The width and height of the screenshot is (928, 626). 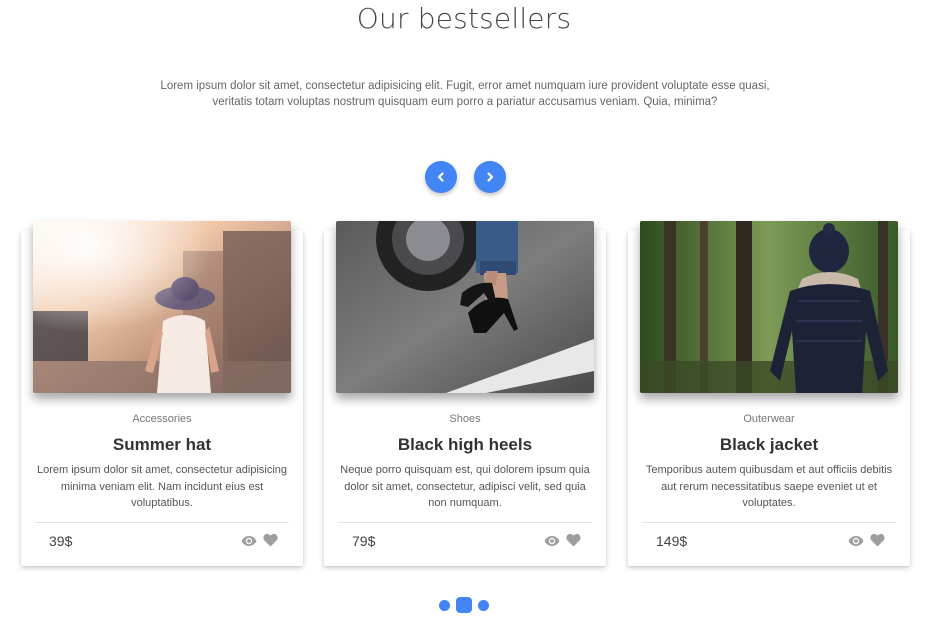 What do you see at coordinates (672, 541) in the screenshot?
I see `product-price: 149$` at bounding box center [672, 541].